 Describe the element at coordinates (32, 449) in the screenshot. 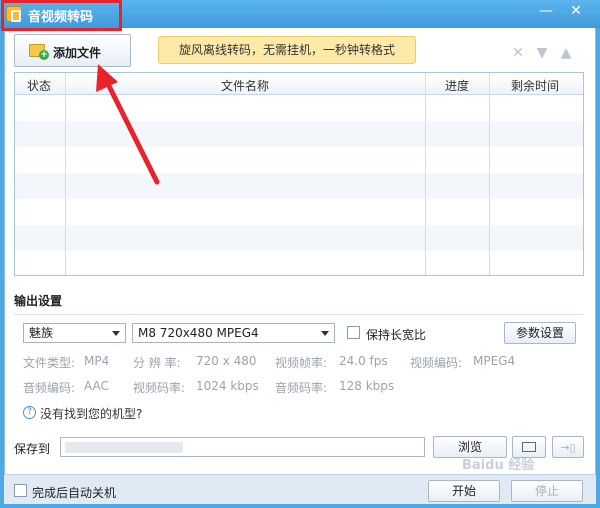

I see `save-to-label: 保存到` at that location.